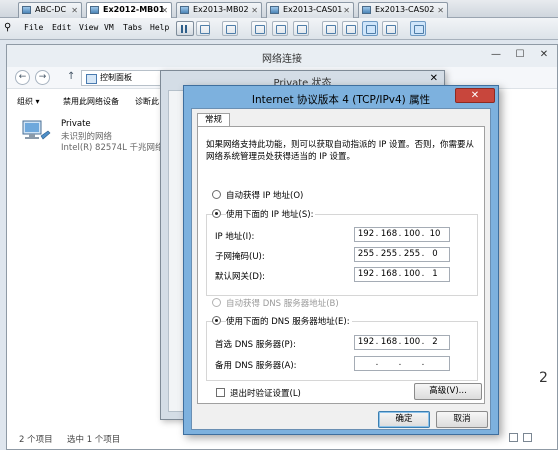 This screenshot has height=450, width=558. I want to click on snapshot-manager-icon, so click(301, 28).